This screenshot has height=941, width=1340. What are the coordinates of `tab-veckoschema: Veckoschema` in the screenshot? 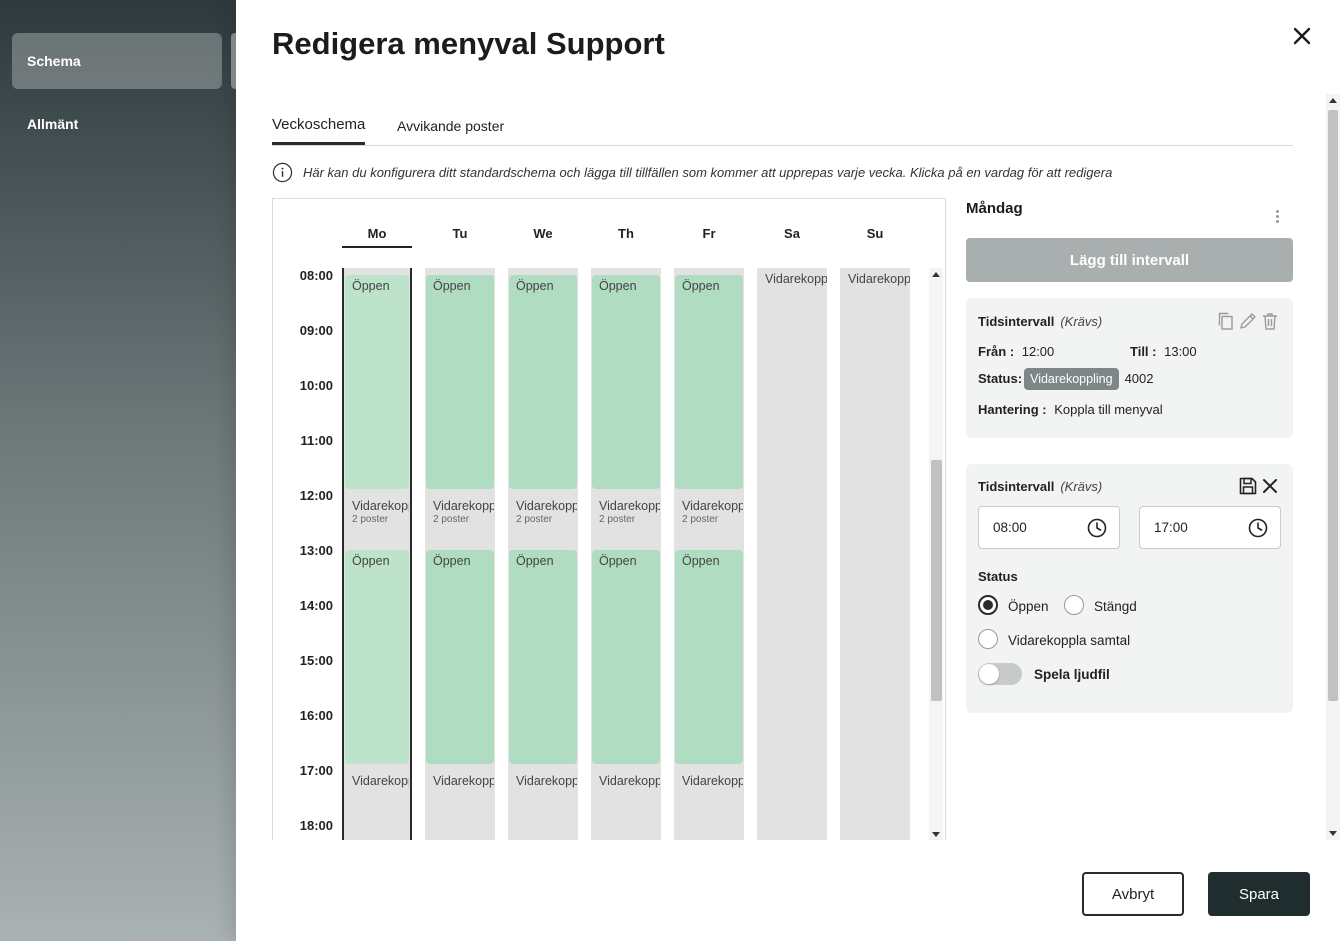 It's located at (319, 130).